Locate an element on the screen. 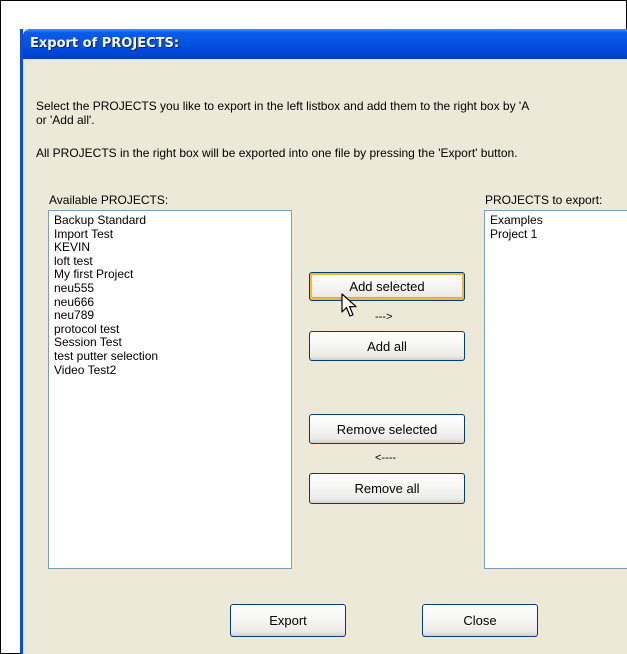  projects-to-export-label: PROJECTS to export: is located at coordinates (544, 200).